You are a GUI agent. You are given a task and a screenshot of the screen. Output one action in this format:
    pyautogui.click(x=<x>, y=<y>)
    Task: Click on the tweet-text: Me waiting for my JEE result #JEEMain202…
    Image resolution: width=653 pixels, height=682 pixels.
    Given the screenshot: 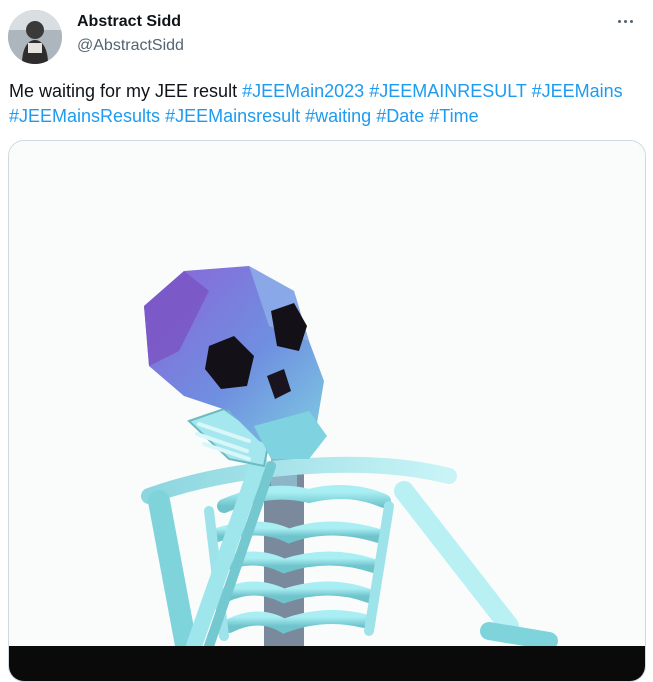 What is the action you would take?
    pyautogui.click(x=324, y=104)
    